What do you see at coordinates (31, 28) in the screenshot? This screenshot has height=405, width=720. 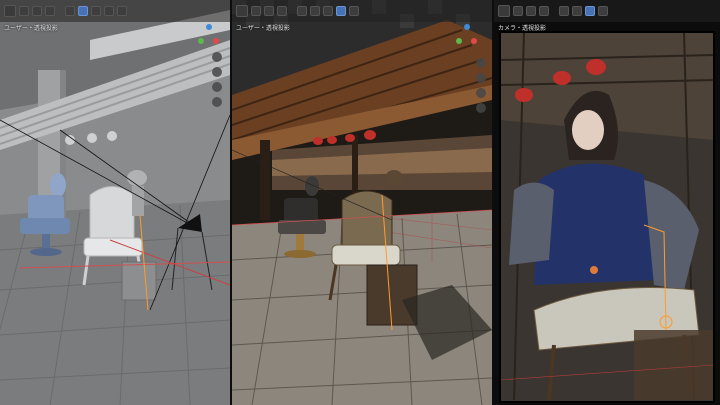 I see `viewport-left-label: ユーザー・透視投影` at bounding box center [31, 28].